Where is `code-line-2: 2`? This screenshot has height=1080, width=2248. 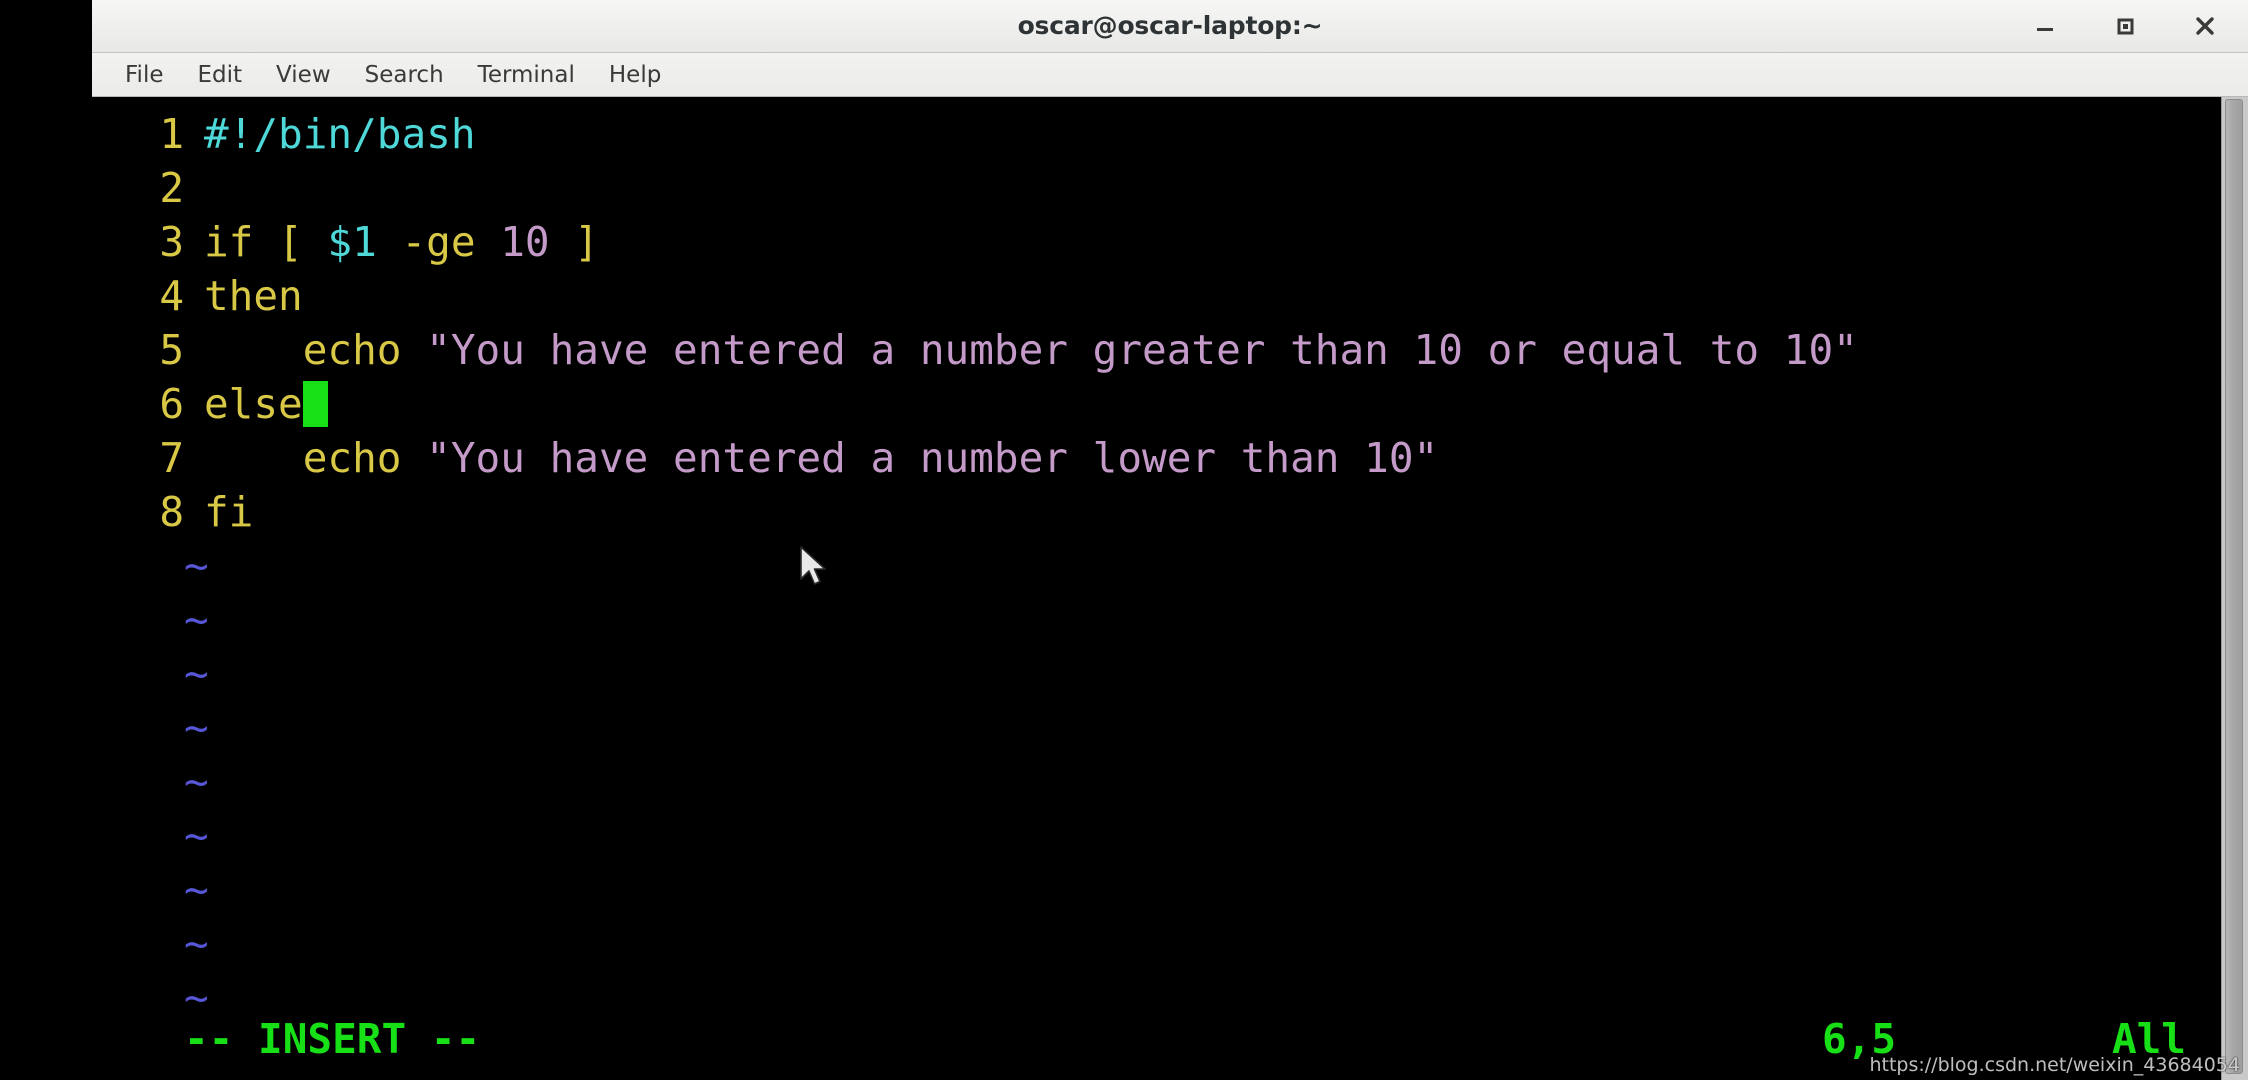 code-line-2: 2 is located at coordinates (148, 188).